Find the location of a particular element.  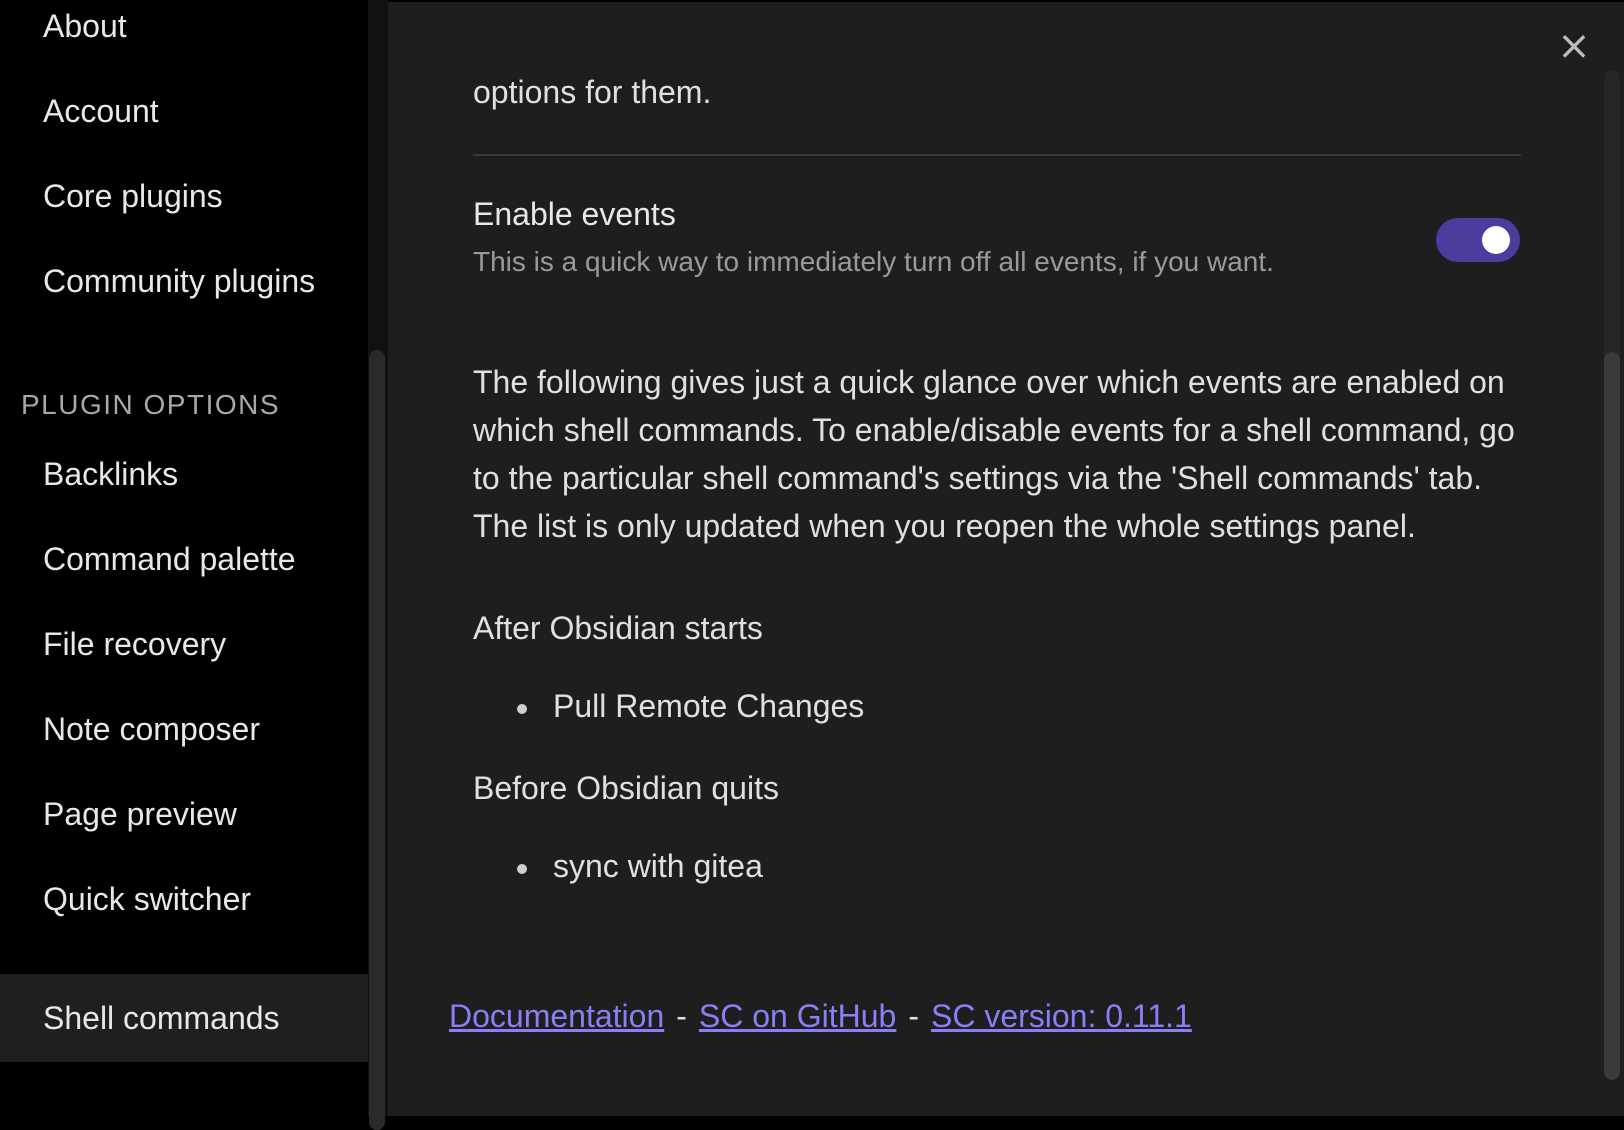

content-scrollbar-thumb is located at coordinates (1612, 716).